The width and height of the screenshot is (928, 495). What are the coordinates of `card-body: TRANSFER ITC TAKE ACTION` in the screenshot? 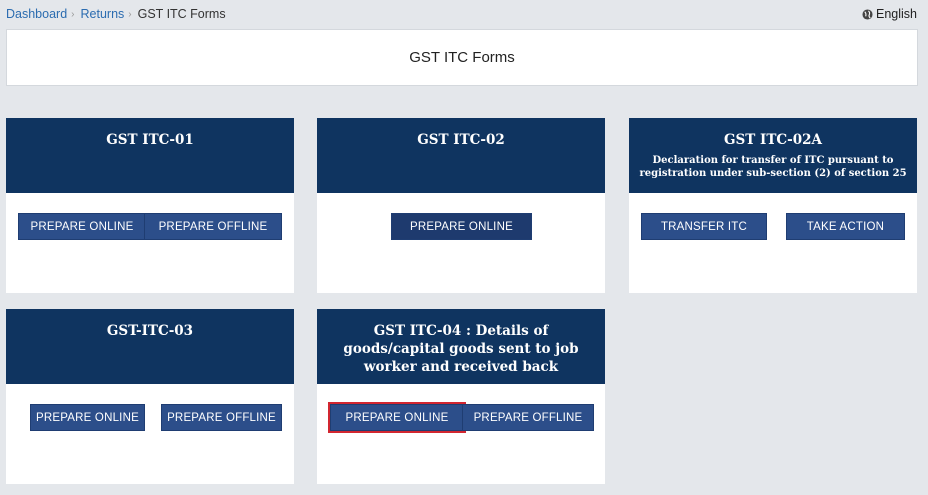 It's located at (773, 243).